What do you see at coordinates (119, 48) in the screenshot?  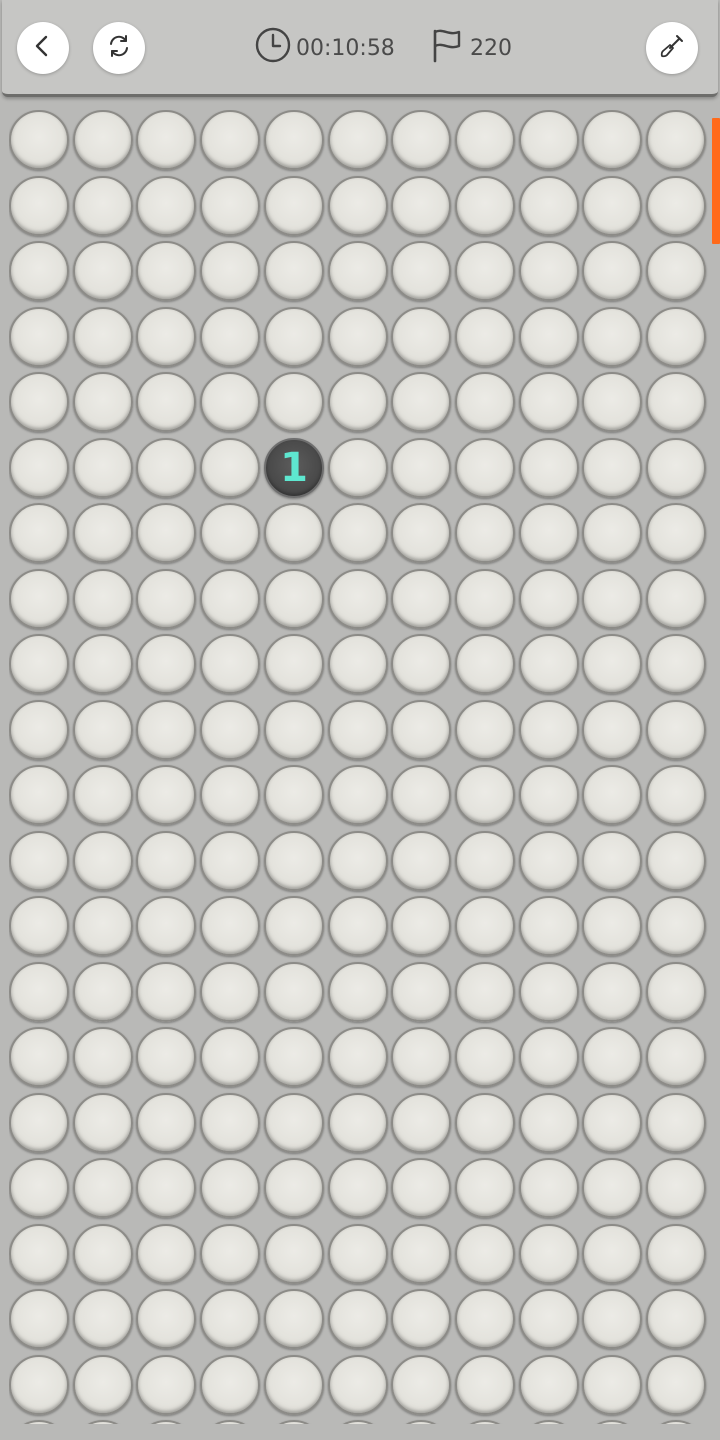 I see `restart-button` at bounding box center [119, 48].